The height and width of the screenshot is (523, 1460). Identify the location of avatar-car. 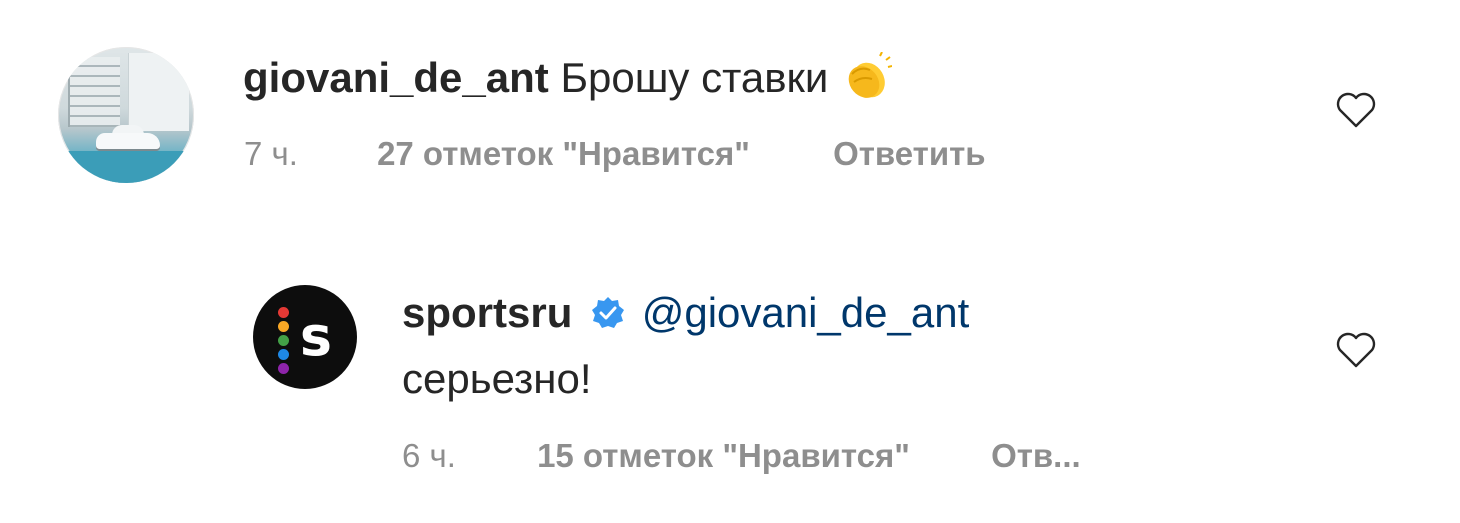
(128, 141).